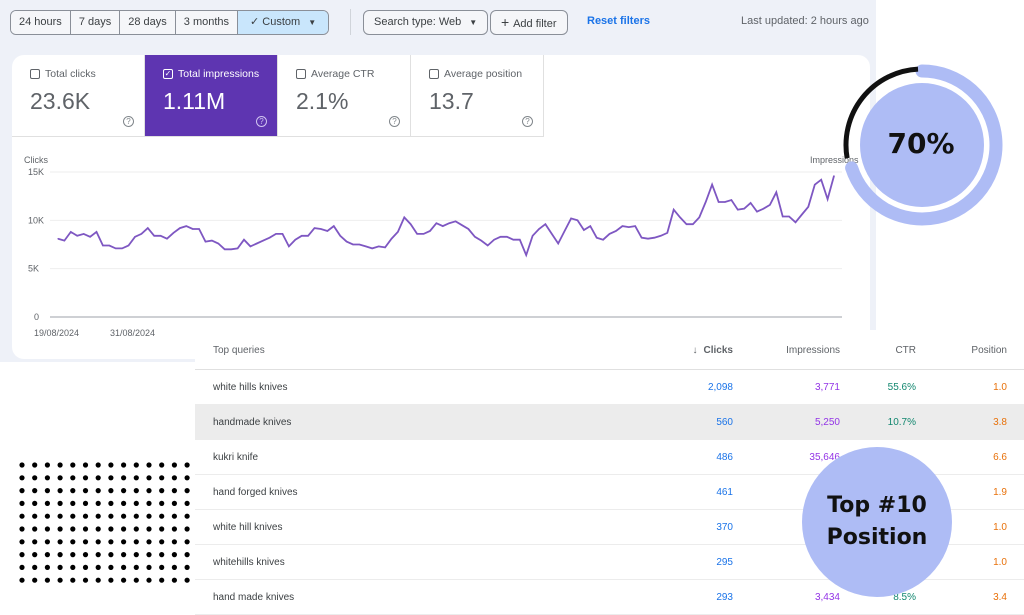 The image size is (1024, 615). I want to click on custom-label: Custom, so click(281, 22).